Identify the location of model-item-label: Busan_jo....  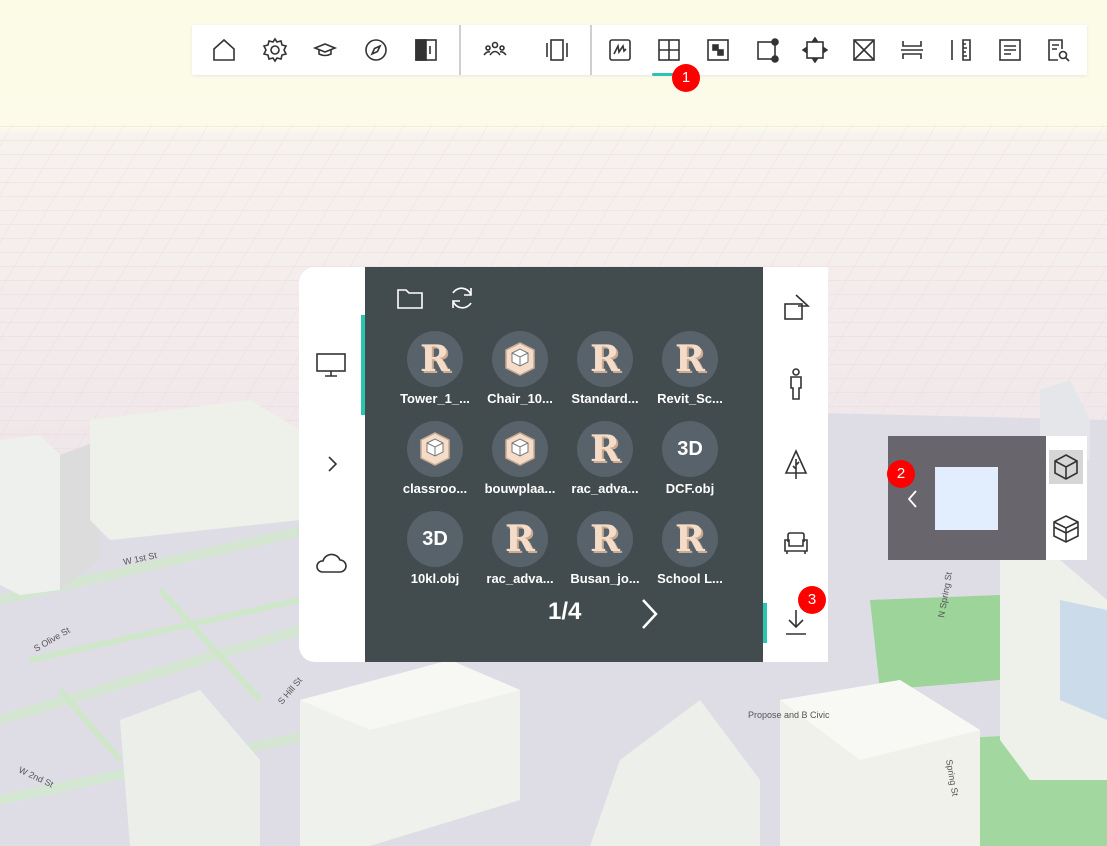
(605, 578).